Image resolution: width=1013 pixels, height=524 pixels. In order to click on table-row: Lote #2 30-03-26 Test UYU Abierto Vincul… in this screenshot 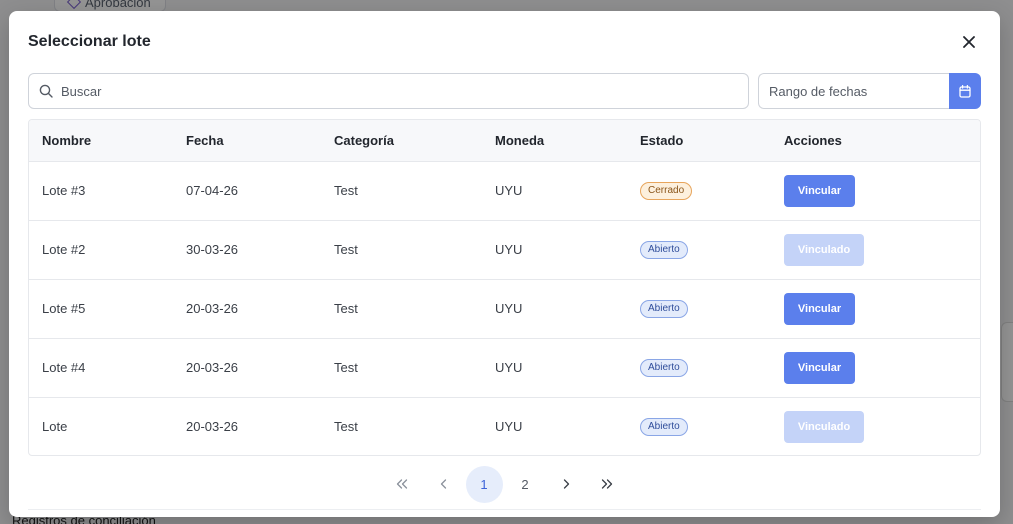, I will do `click(504, 249)`.